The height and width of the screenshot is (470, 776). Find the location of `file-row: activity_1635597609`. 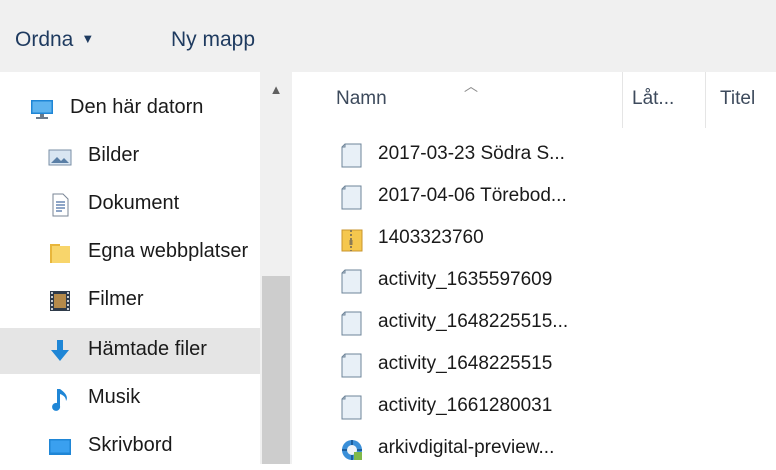

file-row: activity_1635597609 is located at coordinates (470, 281).